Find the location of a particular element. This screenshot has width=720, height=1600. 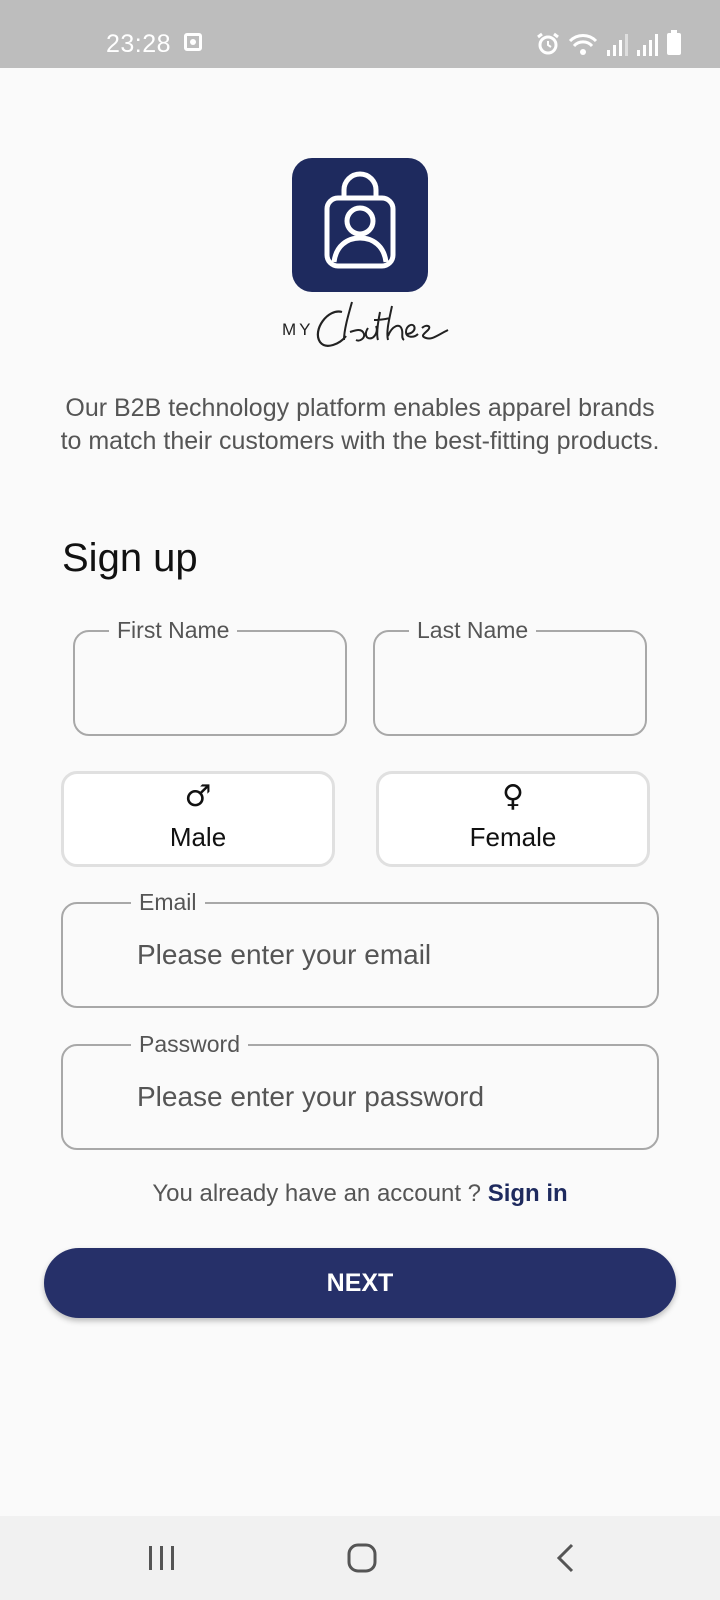

signin-link: Sign in is located at coordinates (528, 1193).